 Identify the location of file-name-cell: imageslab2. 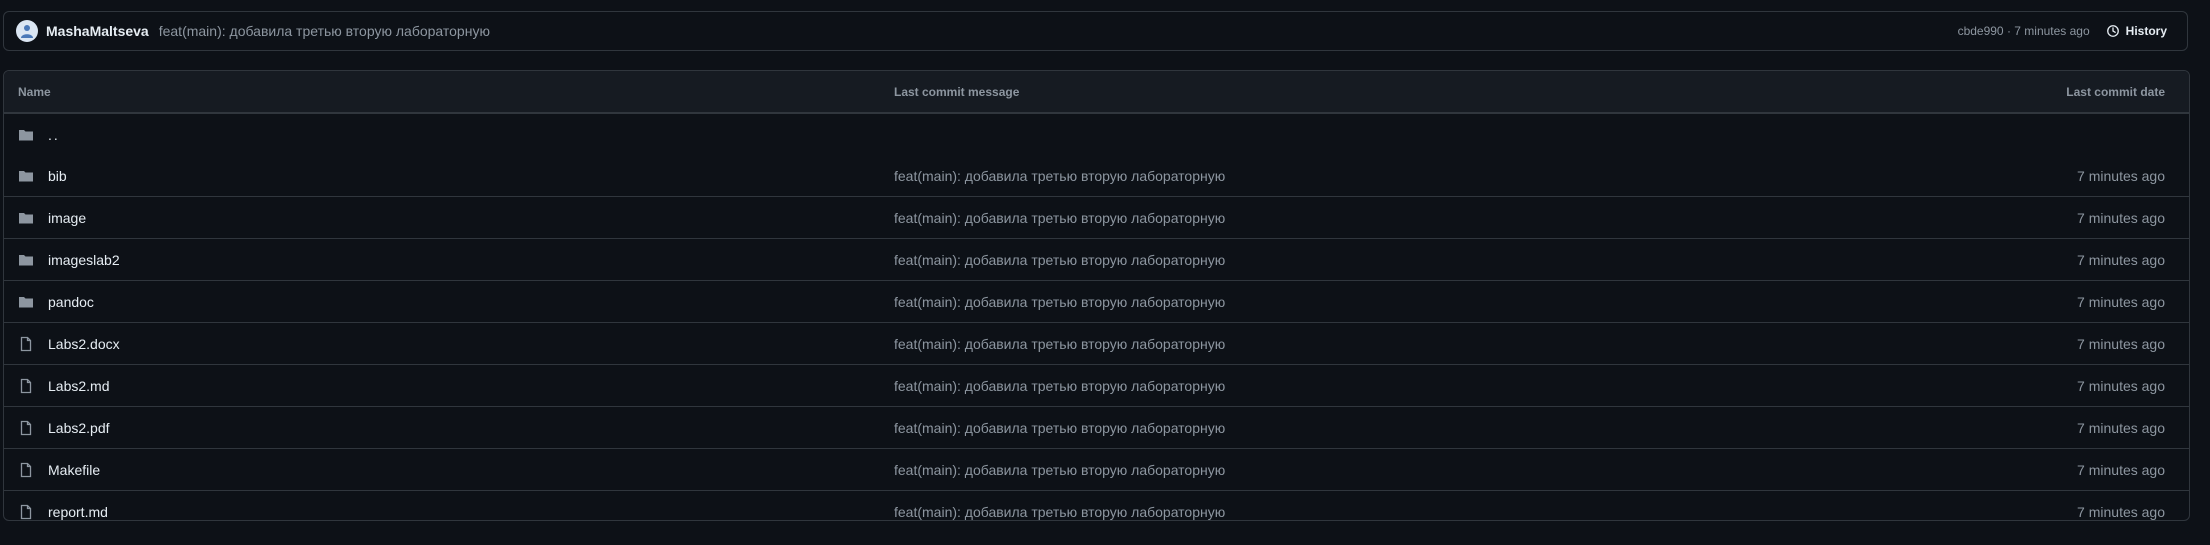
(69, 260).